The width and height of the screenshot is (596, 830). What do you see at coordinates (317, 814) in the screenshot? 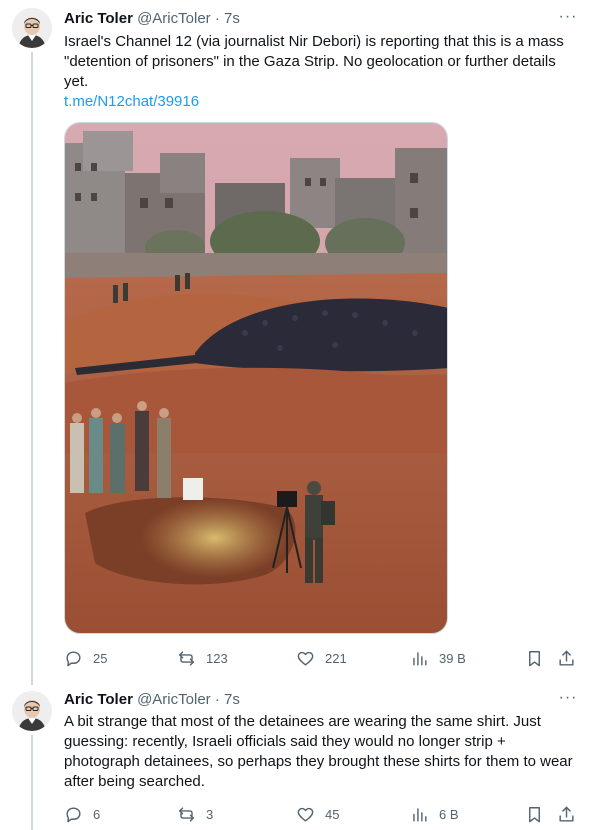
I see `like-button: 45` at bounding box center [317, 814].